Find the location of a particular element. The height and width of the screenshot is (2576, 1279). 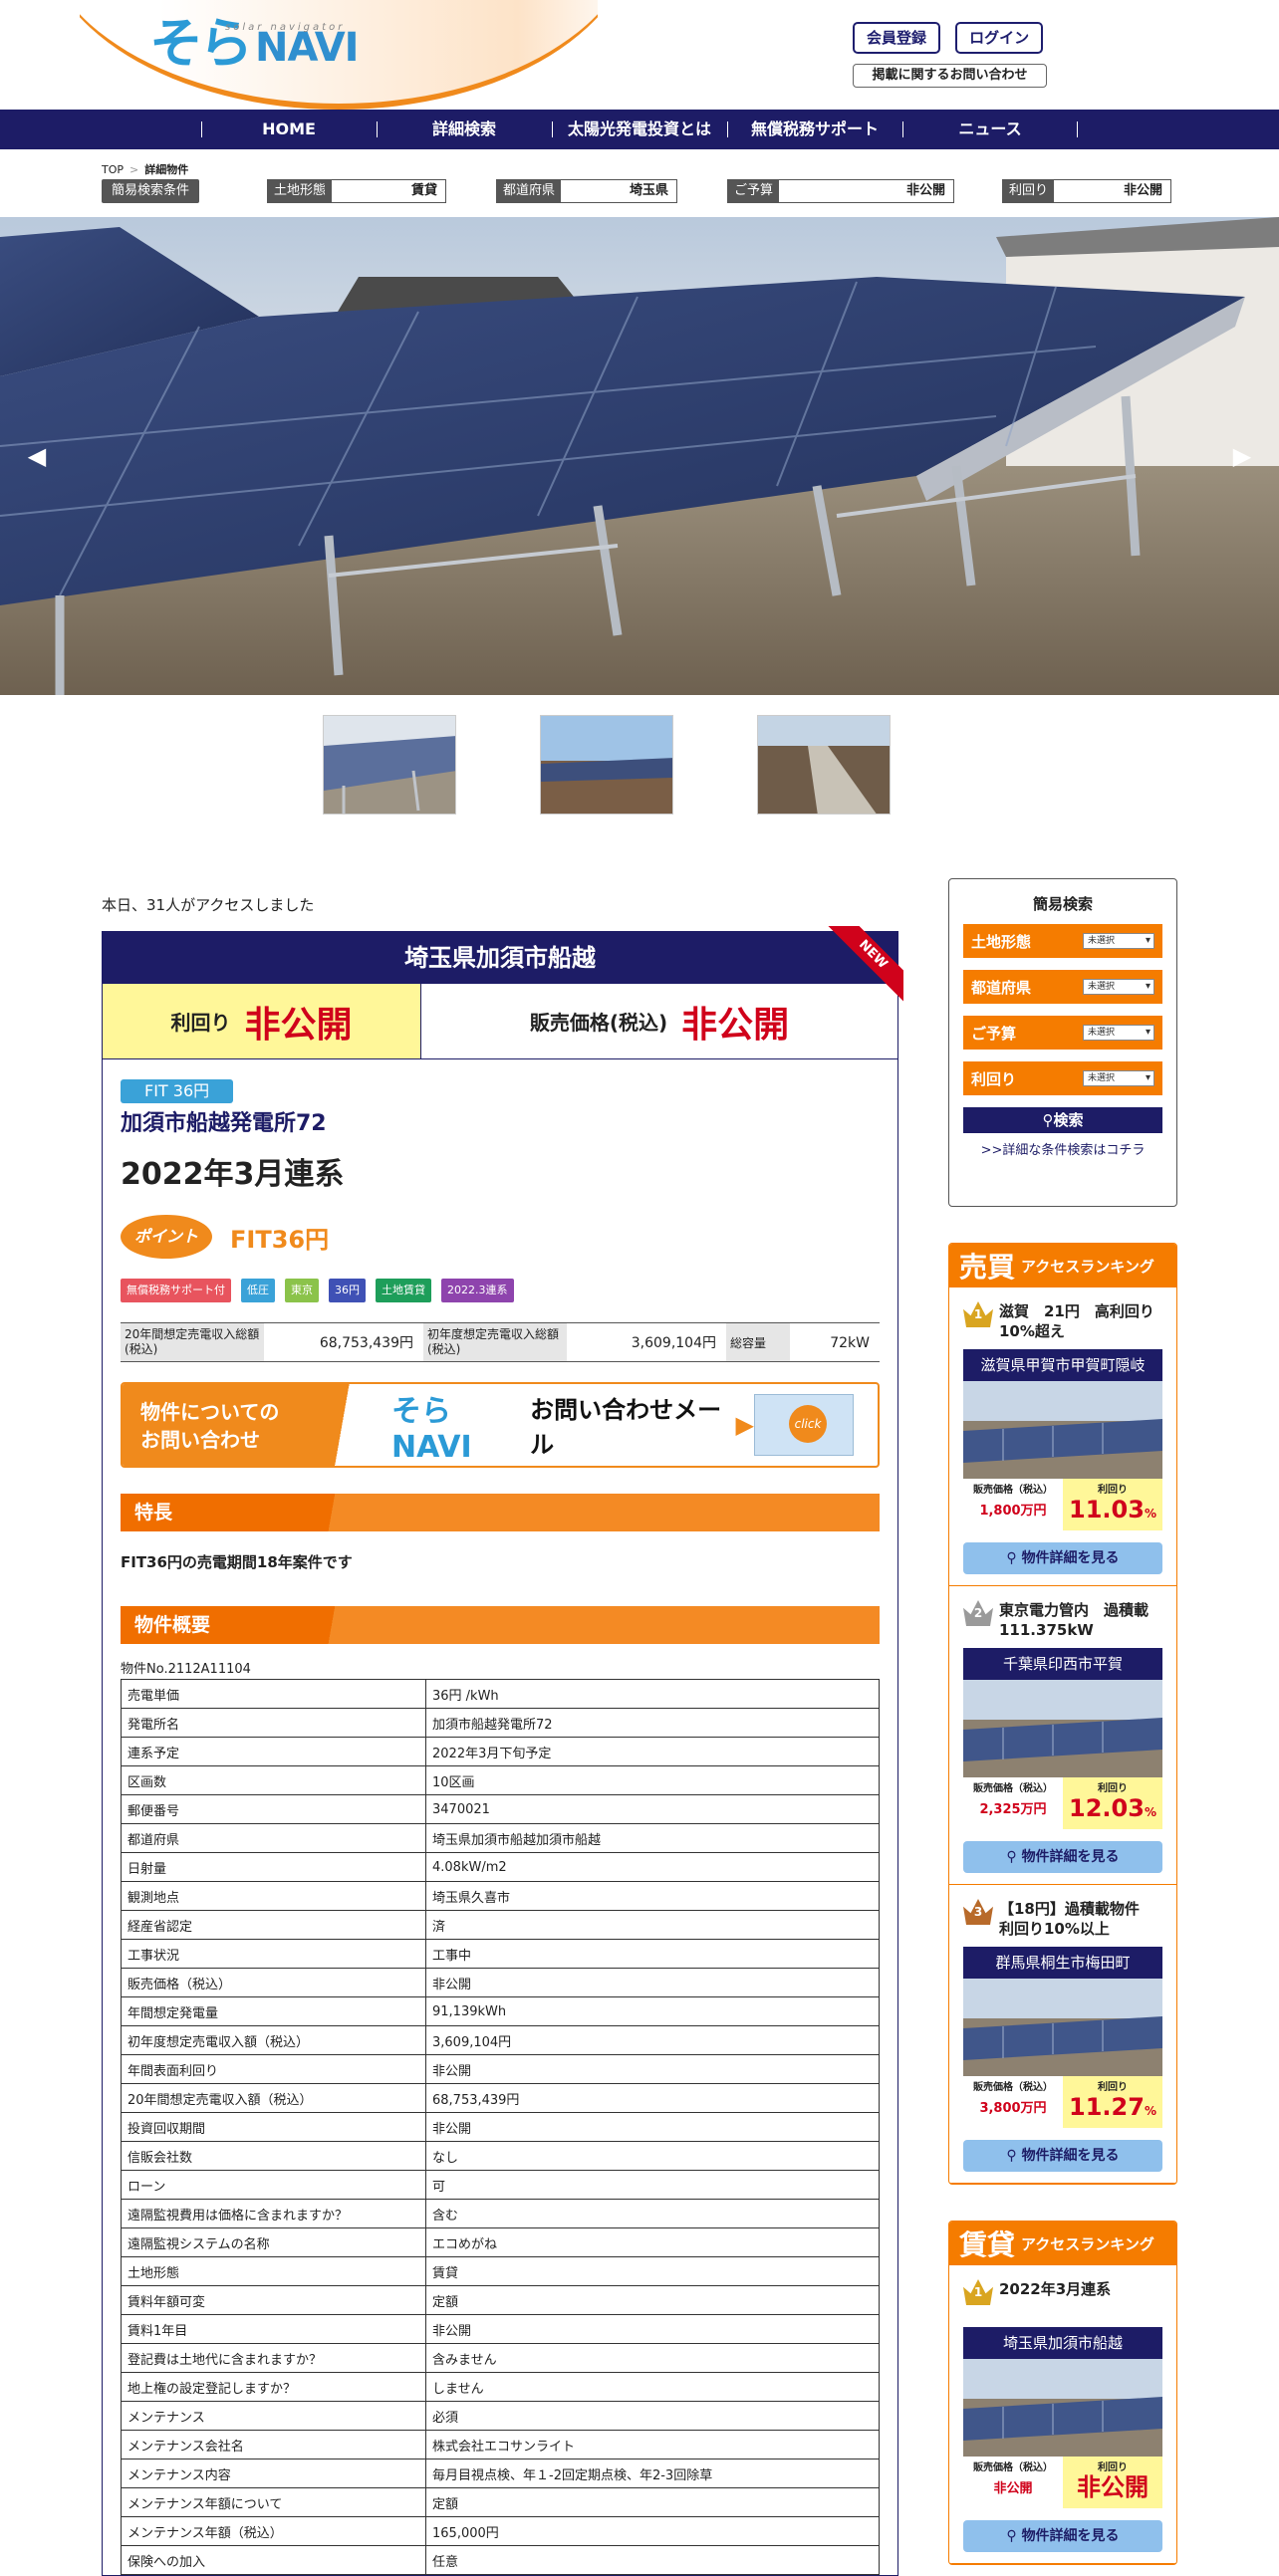

spec-key: 郵便番号 is located at coordinates (273, 1809).